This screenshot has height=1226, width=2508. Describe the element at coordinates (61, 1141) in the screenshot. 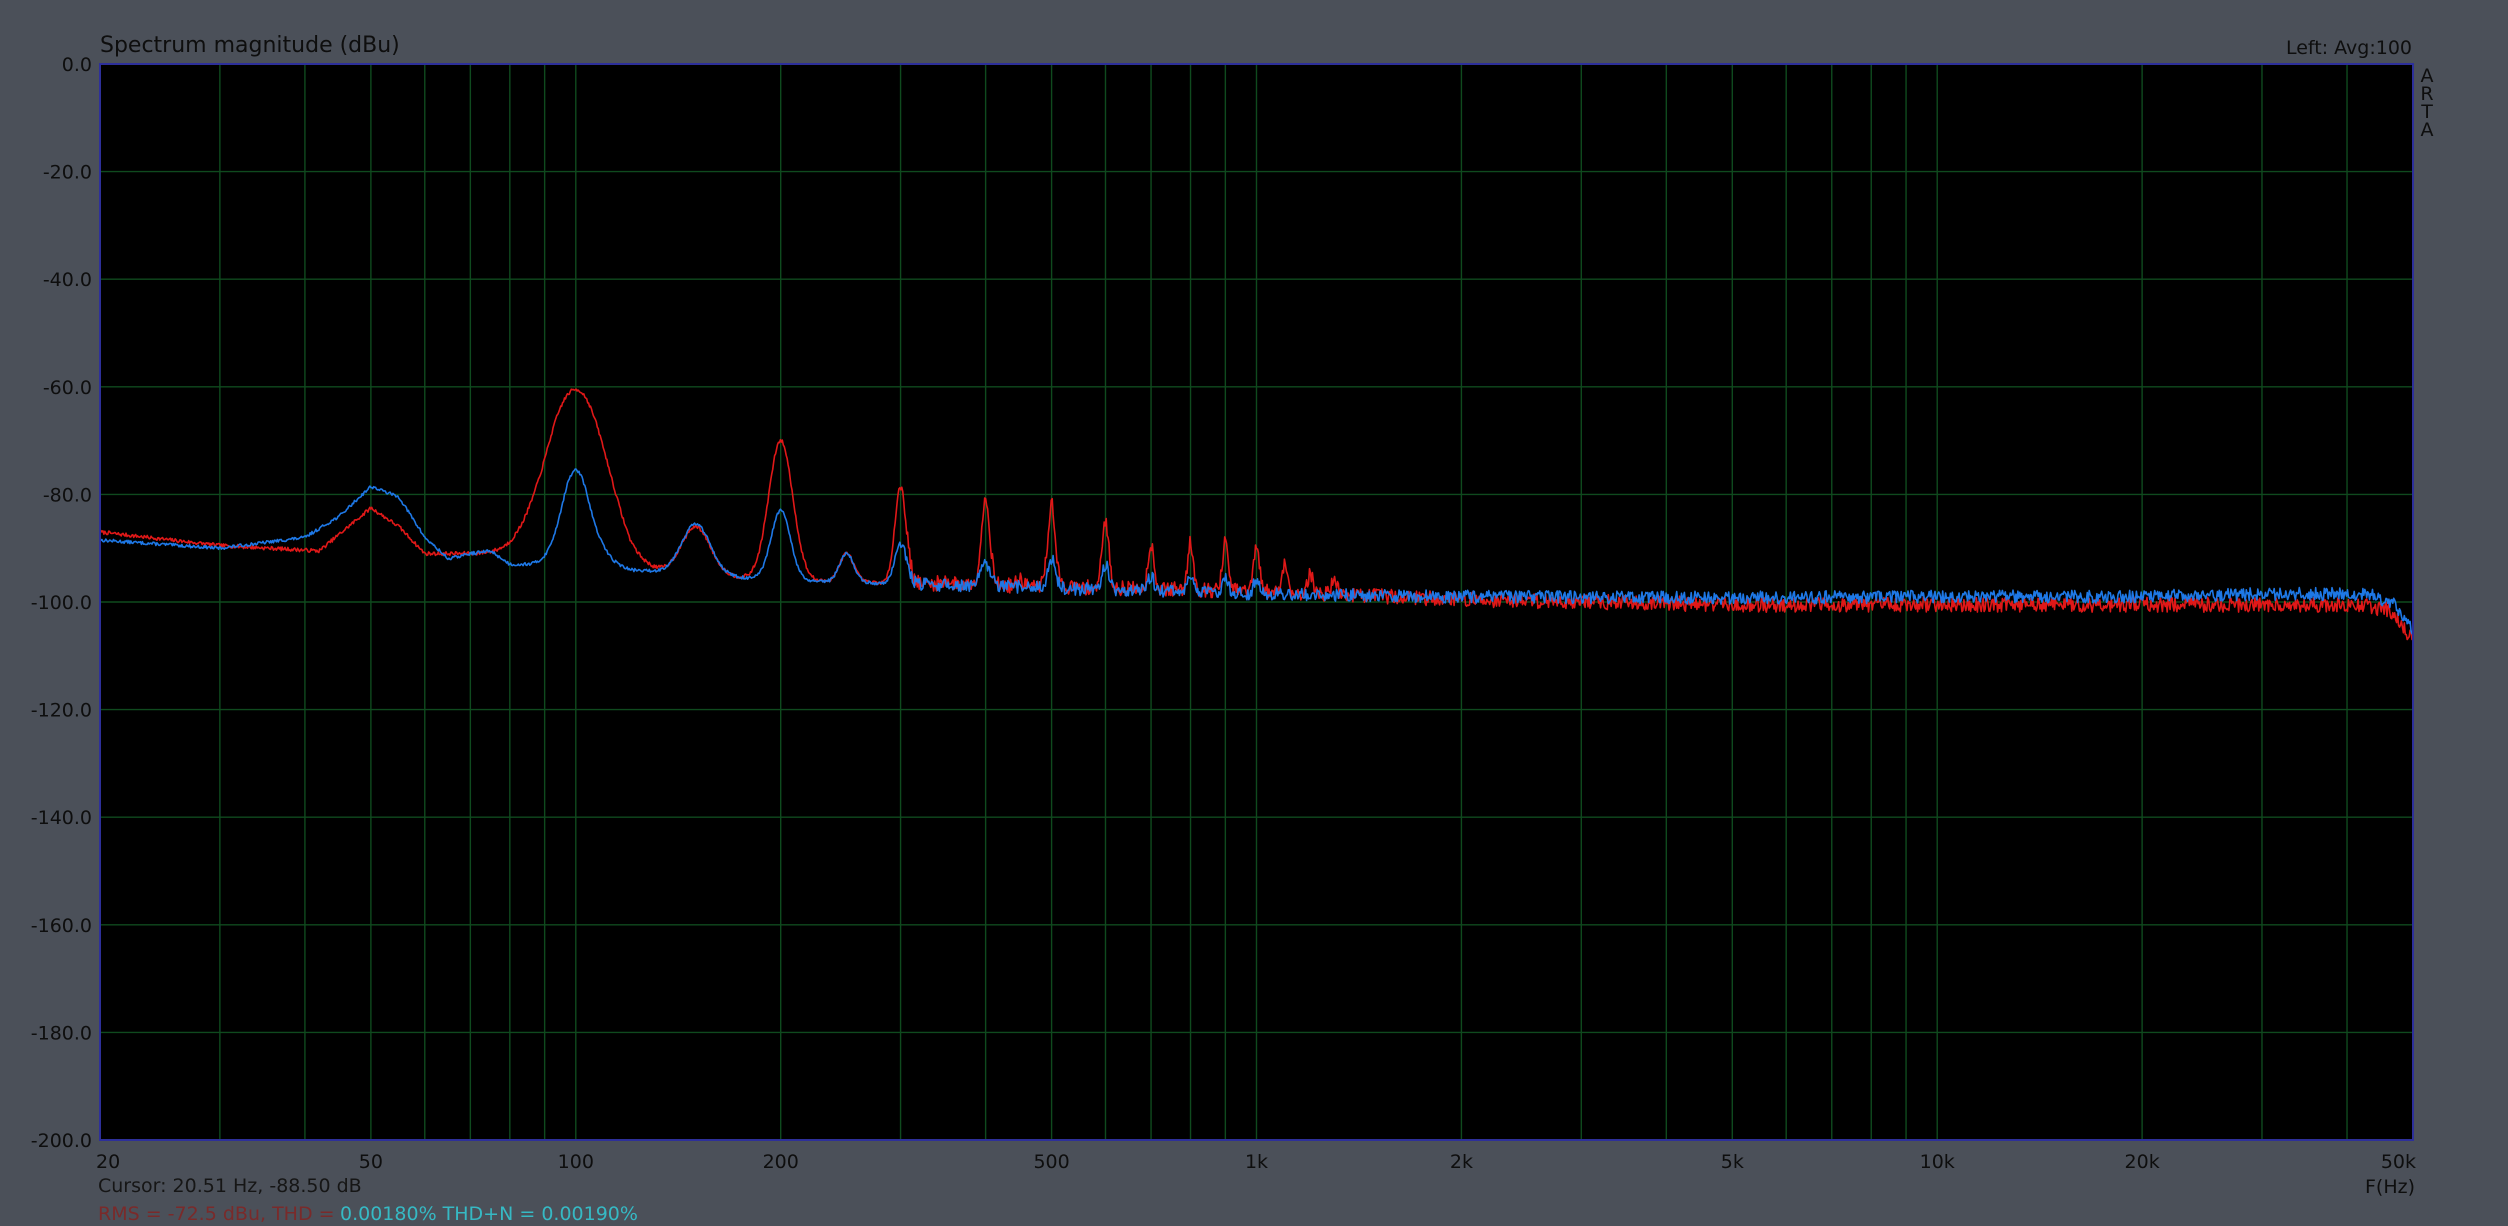

I see `y-tick-label: -200.0` at that location.